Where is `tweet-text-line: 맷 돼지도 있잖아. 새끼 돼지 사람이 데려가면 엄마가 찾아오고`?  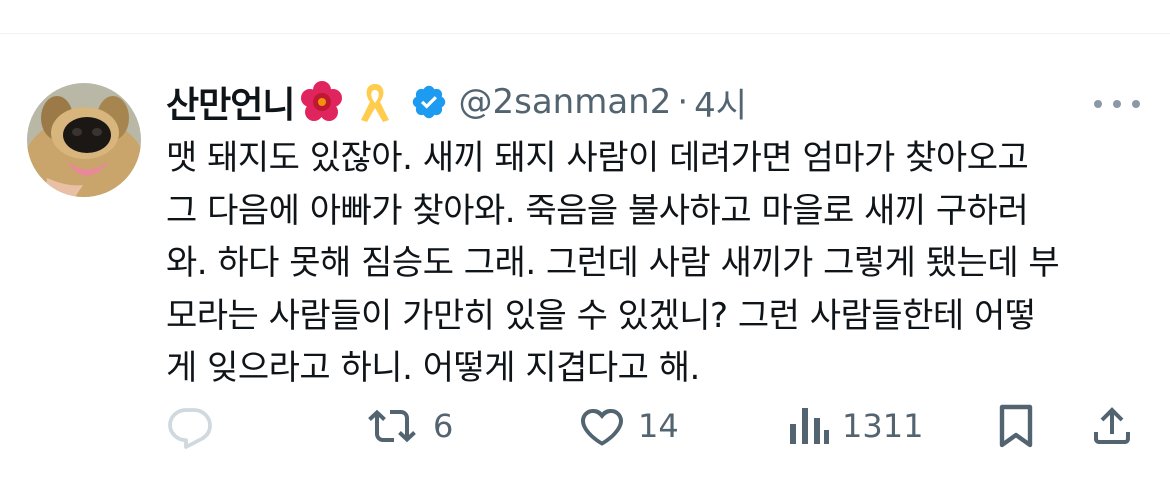
tweet-text-line: 맷 돼지도 있잖아. 새끼 돼지 사람이 데려가면 엄마가 찾아오고 is located at coordinates (597, 158).